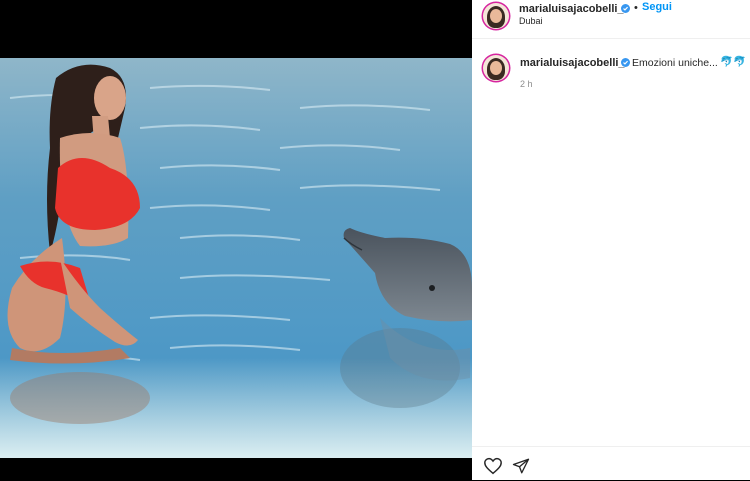 The image size is (750, 481). I want to click on post-time: 2 h, so click(526, 84).